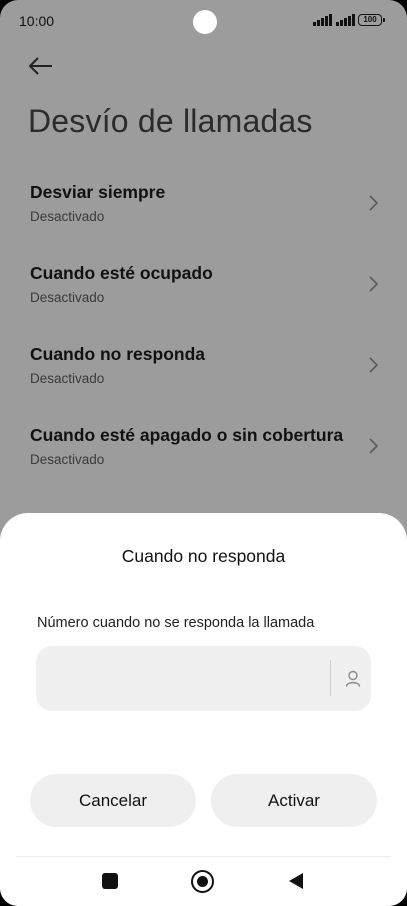 This screenshot has height=906, width=407. What do you see at coordinates (176, 623) in the screenshot?
I see `field-label: Número cuando no se responda la llamada` at bounding box center [176, 623].